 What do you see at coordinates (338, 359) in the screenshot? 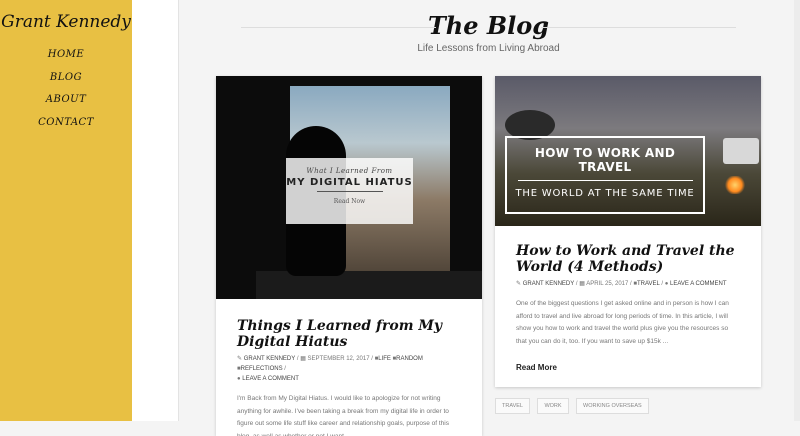
I see `post-date: SEPTEMBER 12, 2017` at bounding box center [338, 359].